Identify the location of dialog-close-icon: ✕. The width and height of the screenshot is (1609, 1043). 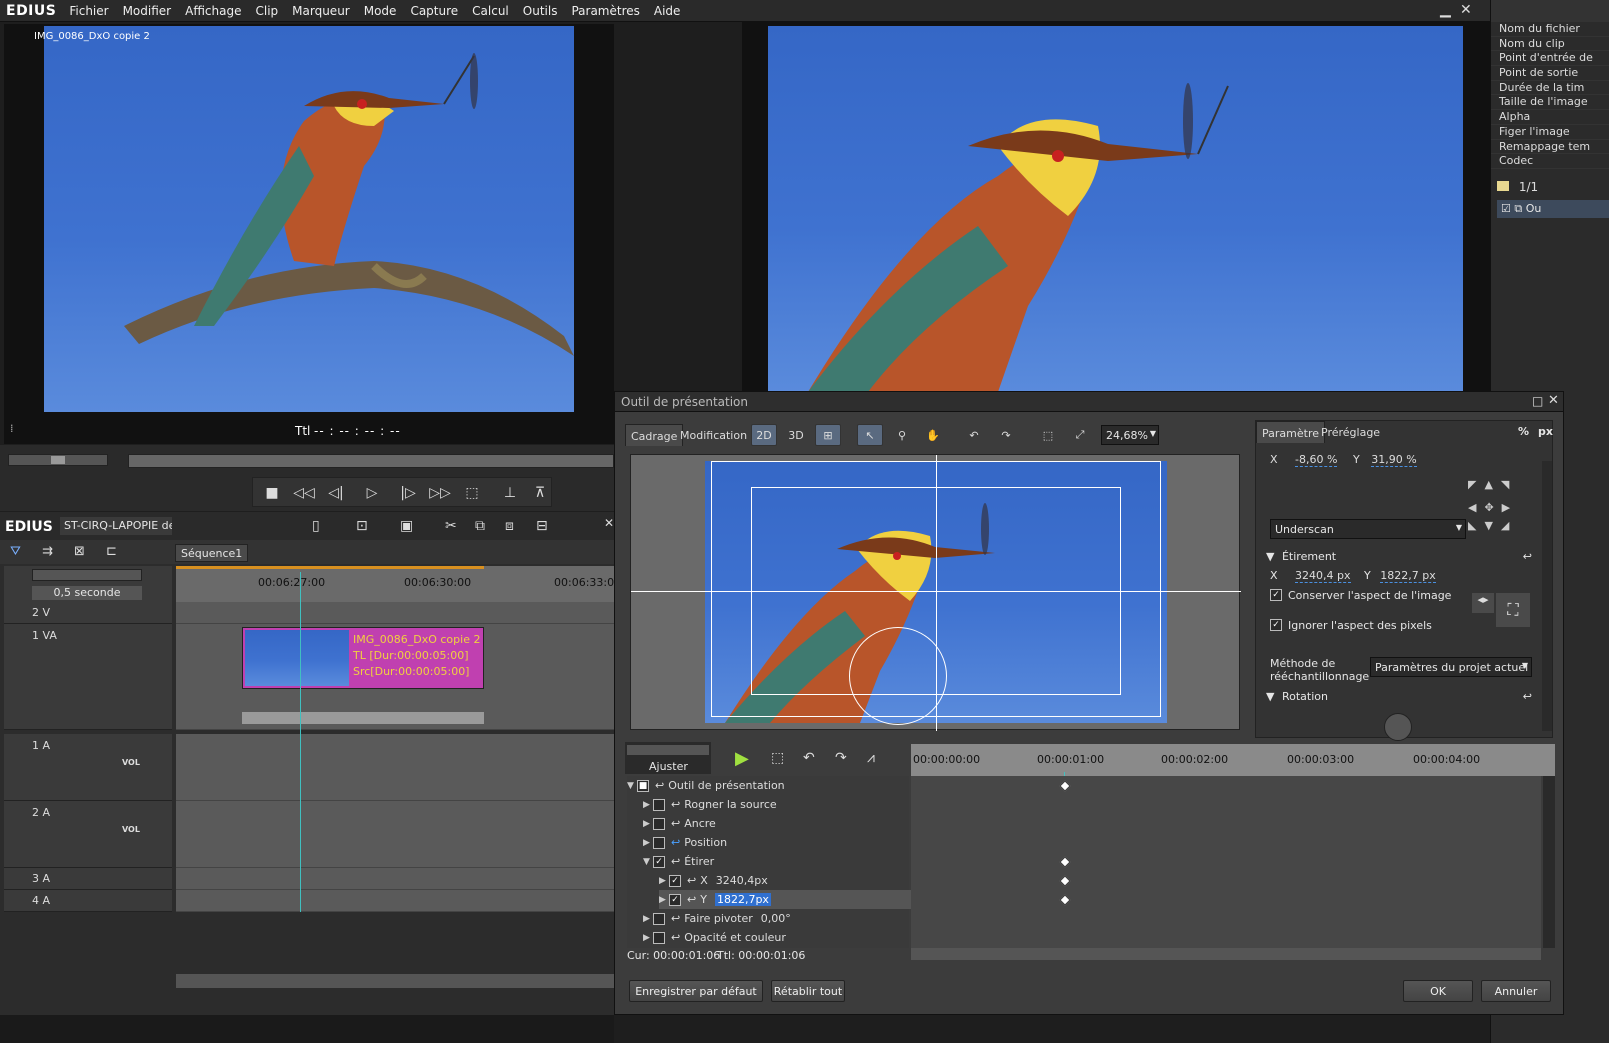
(1553, 400).